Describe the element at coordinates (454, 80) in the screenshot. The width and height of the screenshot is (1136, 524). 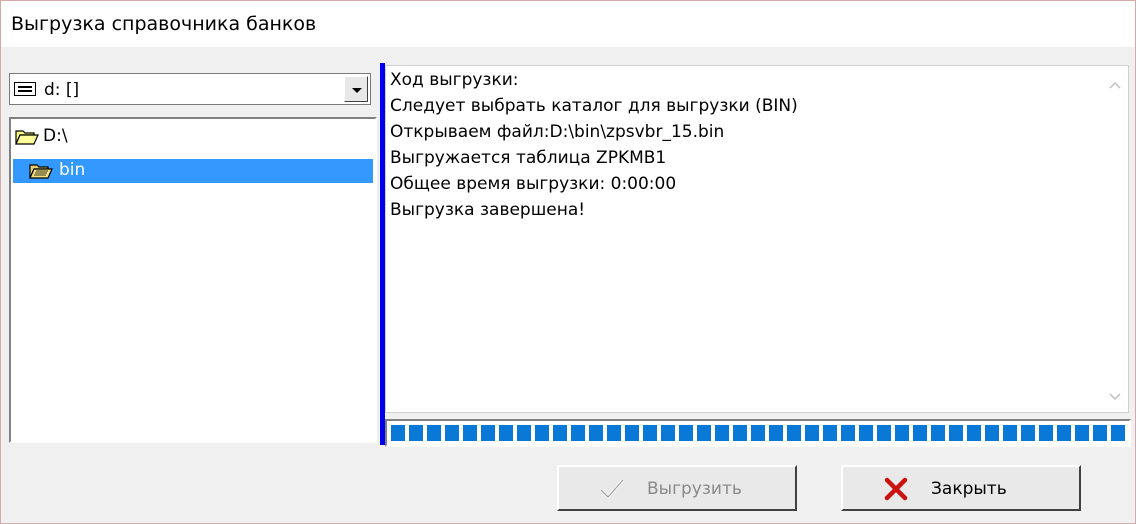
I see `log-line: Ход выгрузки:` at that location.